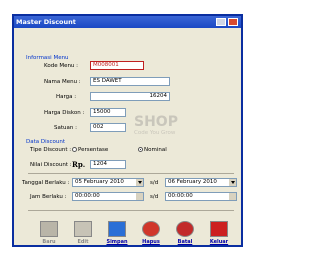 Image resolution: width=320 pixels, height=264 pixels. What do you see at coordinates (154, 197) in the screenshot?
I see `time-range-separator: s/d` at bounding box center [154, 197].